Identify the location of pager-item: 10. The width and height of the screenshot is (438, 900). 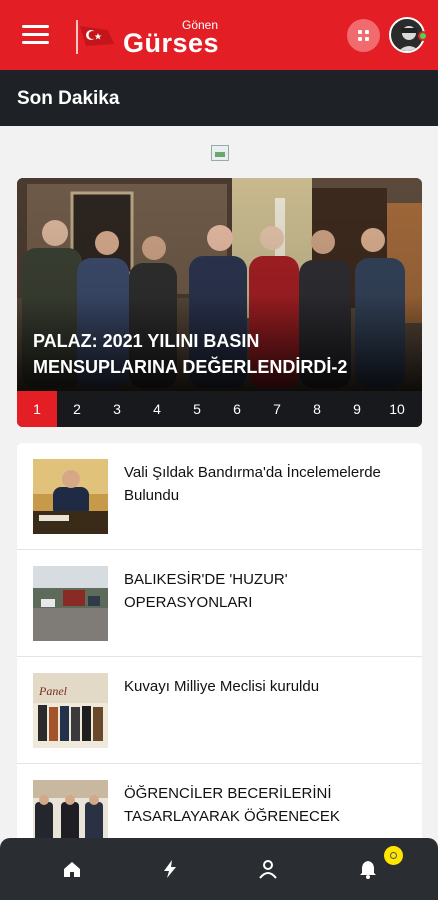
(397, 409).